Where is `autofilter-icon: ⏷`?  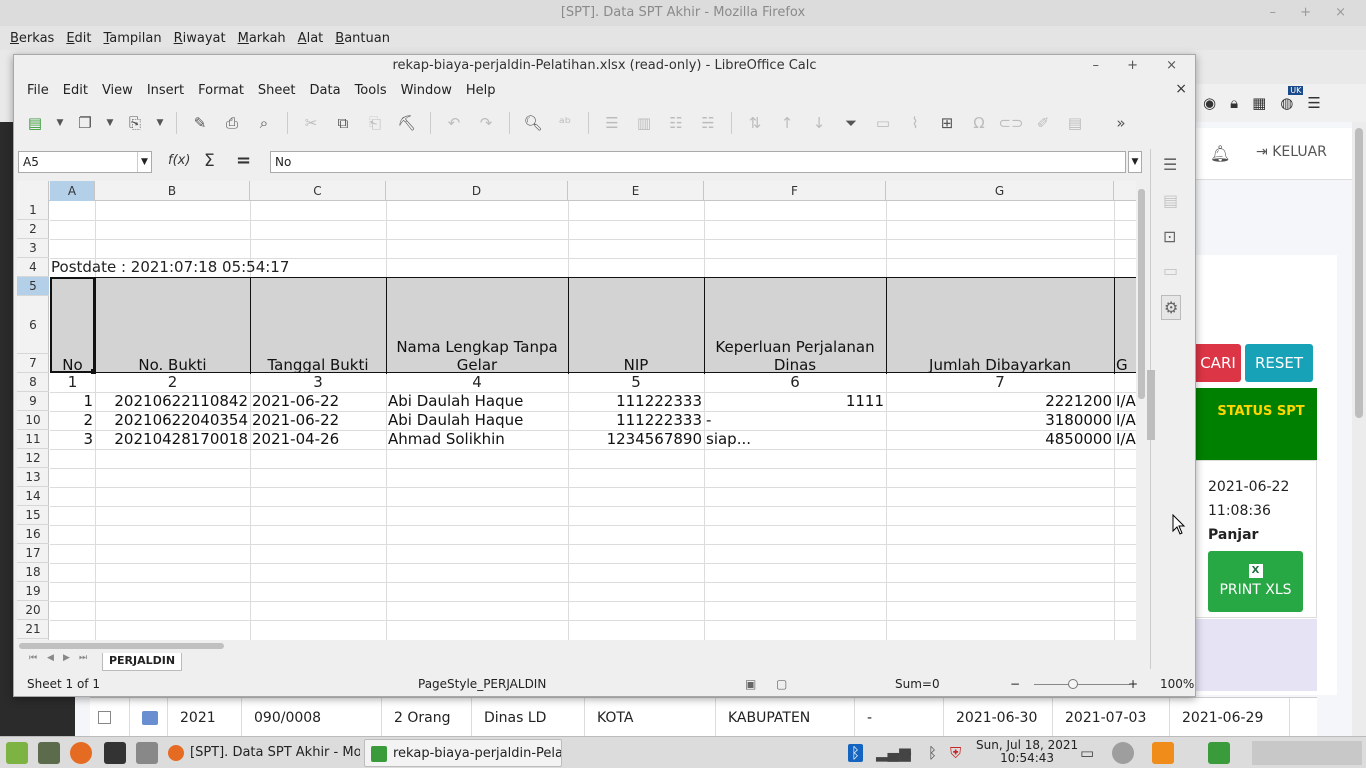
autofilter-icon: ⏷ is located at coordinates (851, 123).